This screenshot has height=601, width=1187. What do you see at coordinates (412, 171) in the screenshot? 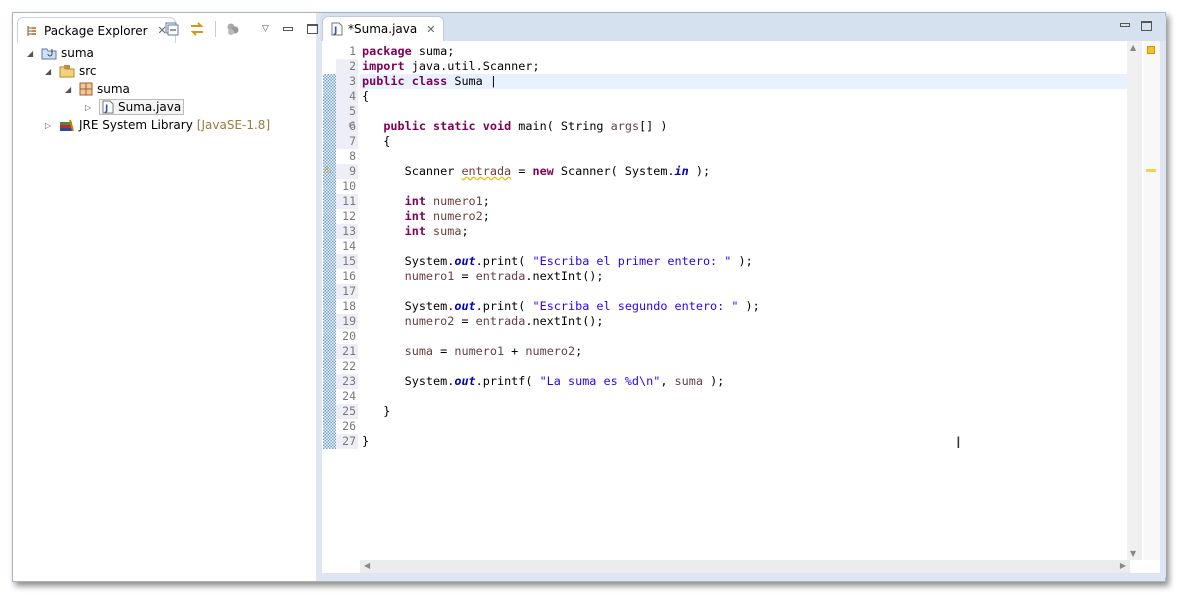
I see `code-token: Scanner` at bounding box center [412, 171].